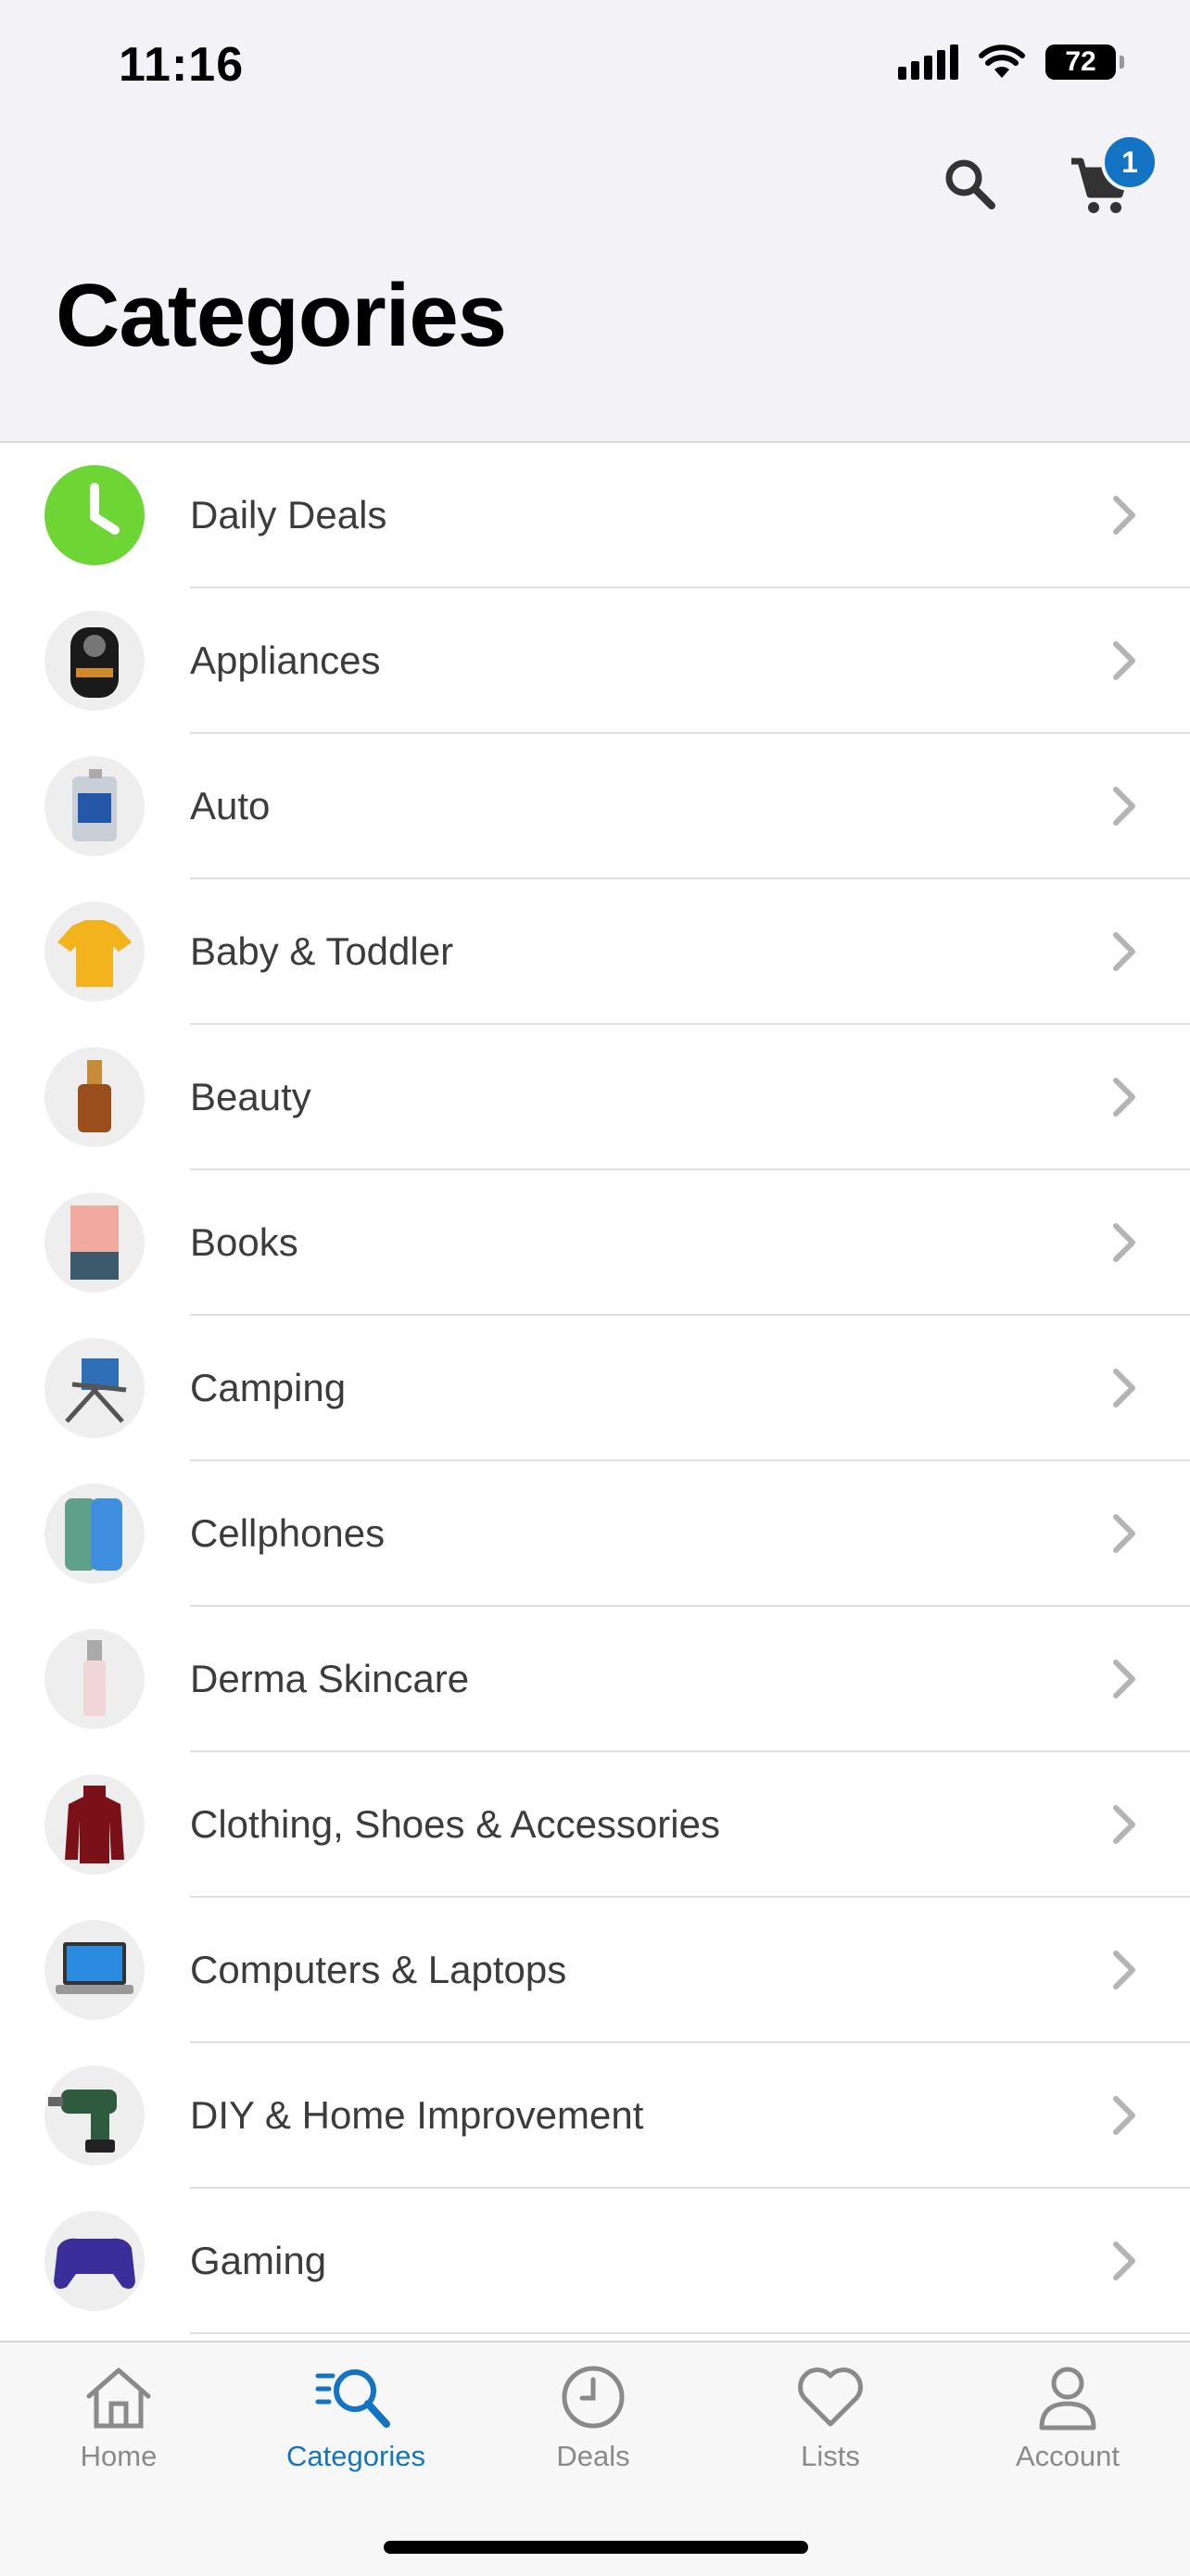  What do you see at coordinates (1067, 2456) in the screenshot?
I see `tab-label: Account` at bounding box center [1067, 2456].